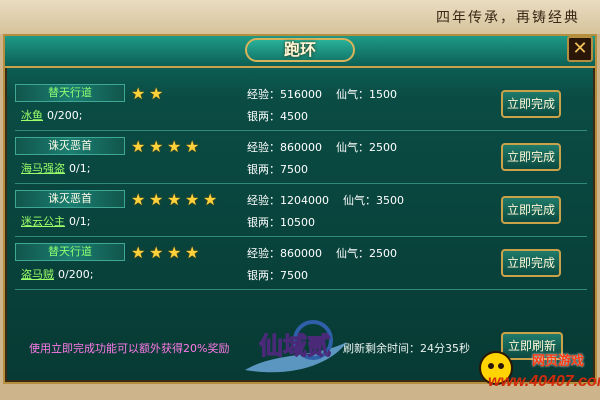  I want to click on logo-text: 仙域贰, so click(295, 345).